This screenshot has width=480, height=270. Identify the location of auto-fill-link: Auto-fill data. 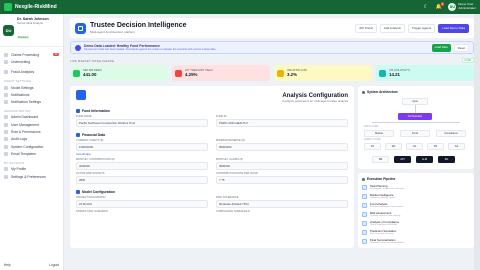
(212, 154).